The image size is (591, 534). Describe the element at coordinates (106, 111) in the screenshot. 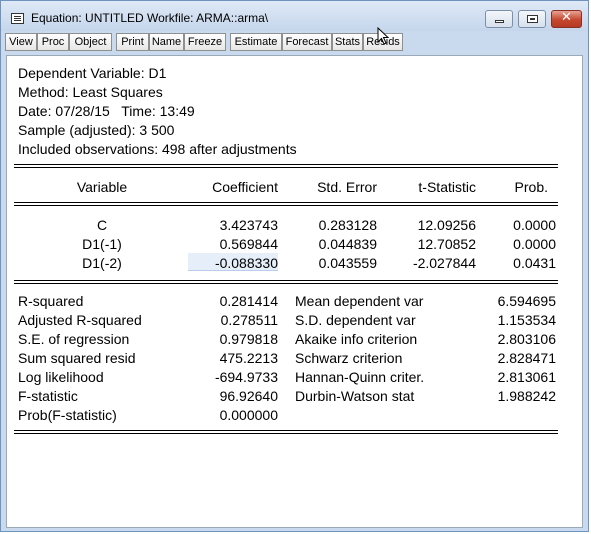

I see `date-line: Date: 07/28/15 Time: 13:49` at that location.